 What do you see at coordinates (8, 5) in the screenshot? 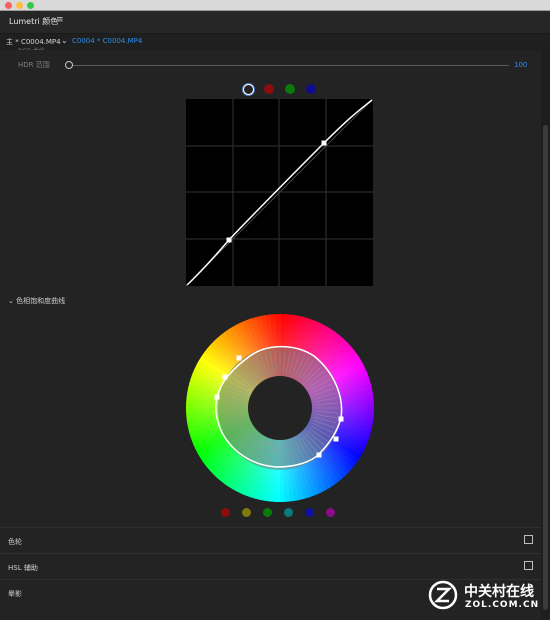
I see `close-window-button` at bounding box center [8, 5].